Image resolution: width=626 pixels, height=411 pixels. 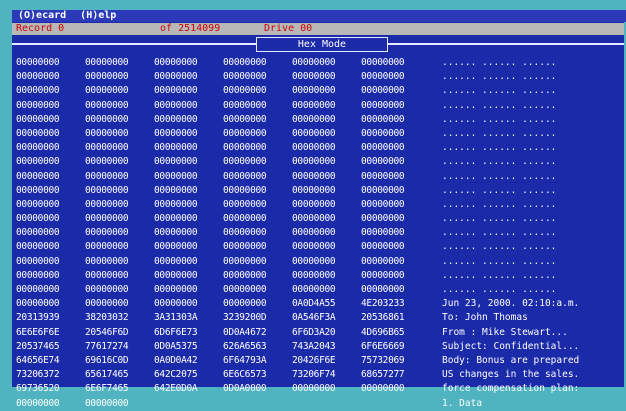 What do you see at coordinates (253, 361) in the screenshot?
I see `hex-cell: 6F64793A` at bounding box center [253, 361].